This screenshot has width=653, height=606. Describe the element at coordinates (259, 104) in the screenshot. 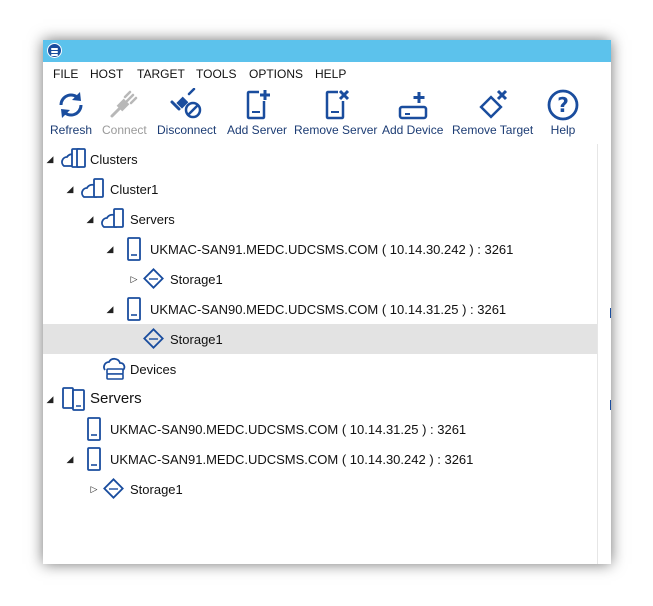

I see `add-server-icon` at that location.